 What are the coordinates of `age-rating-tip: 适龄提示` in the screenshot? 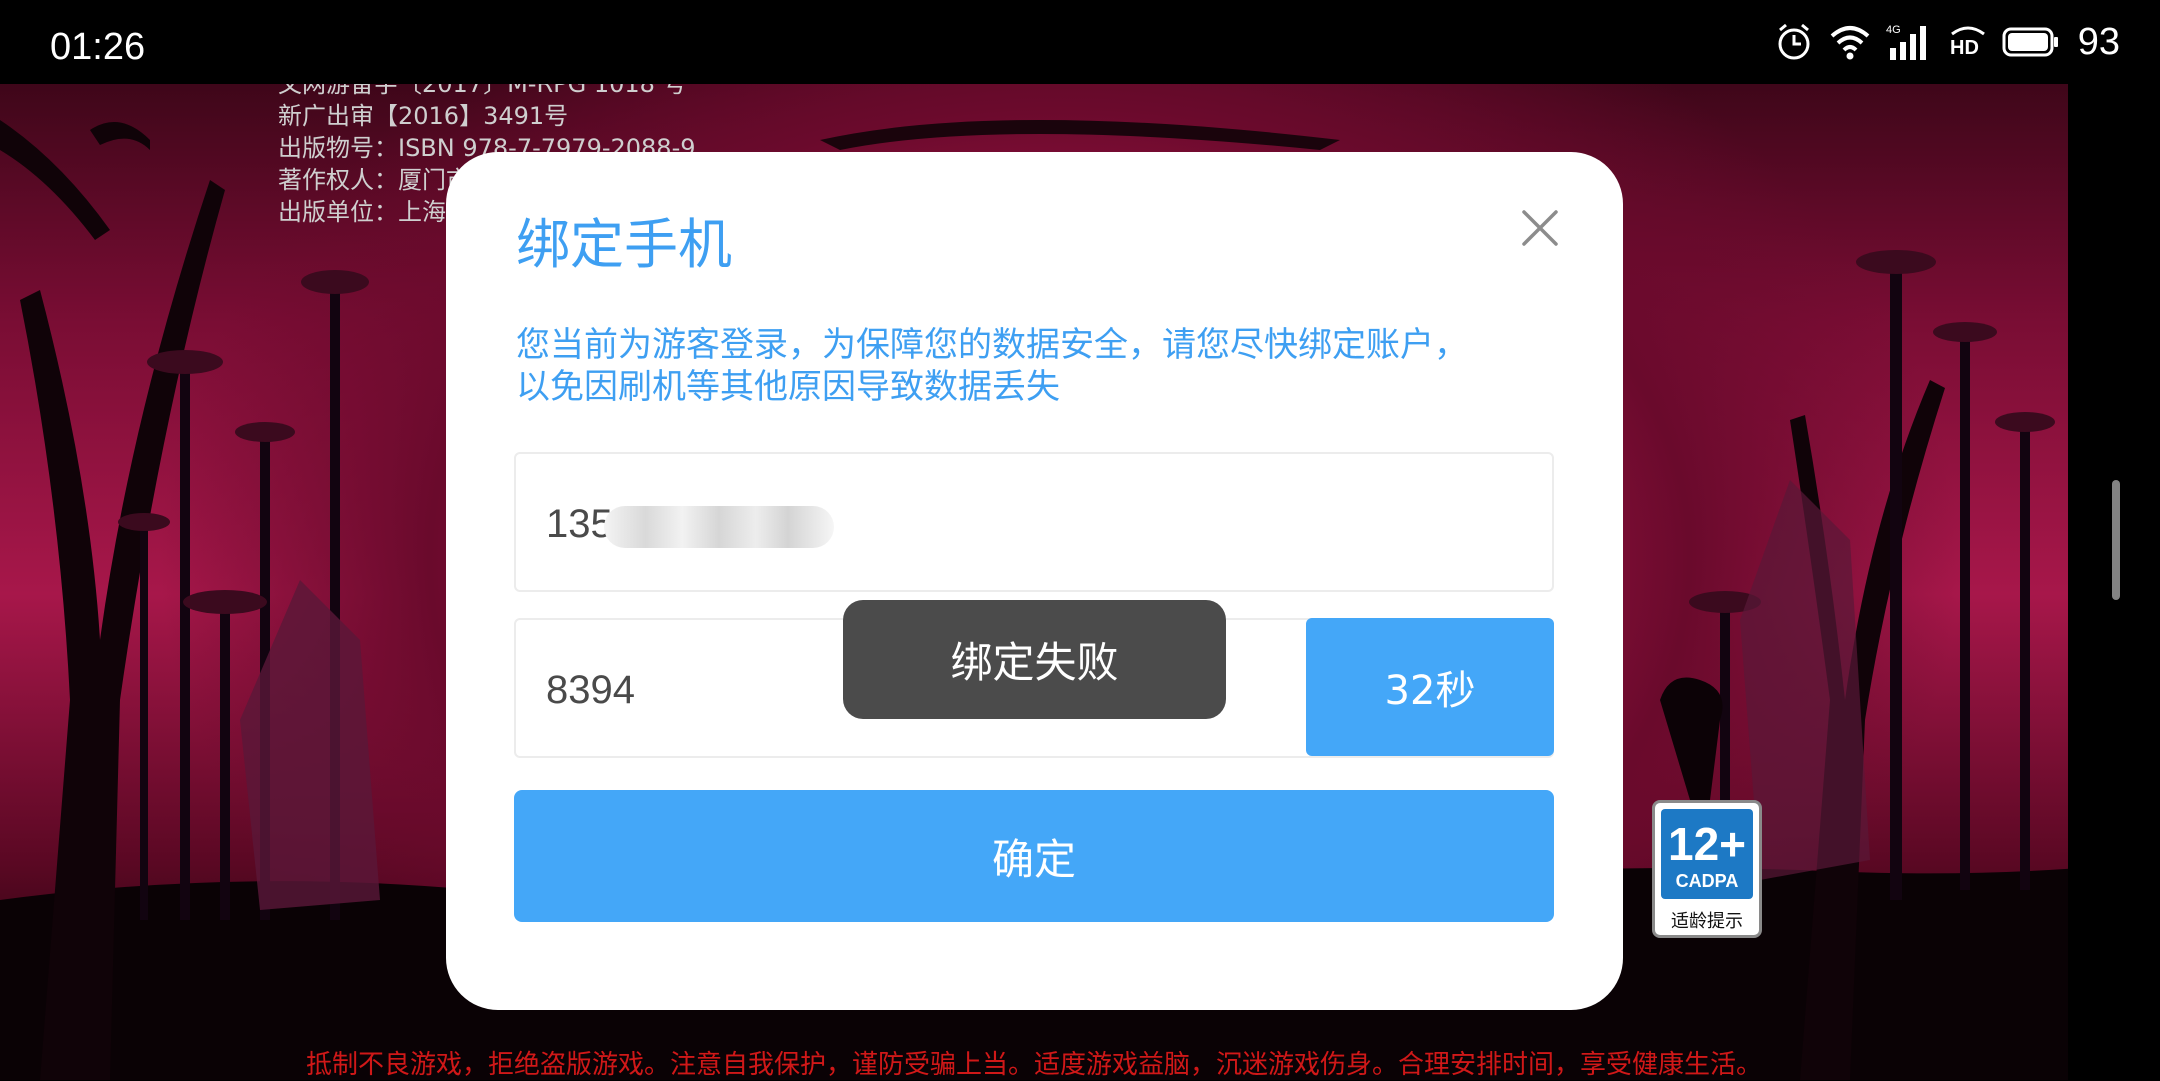 It's located at (1707, 921).